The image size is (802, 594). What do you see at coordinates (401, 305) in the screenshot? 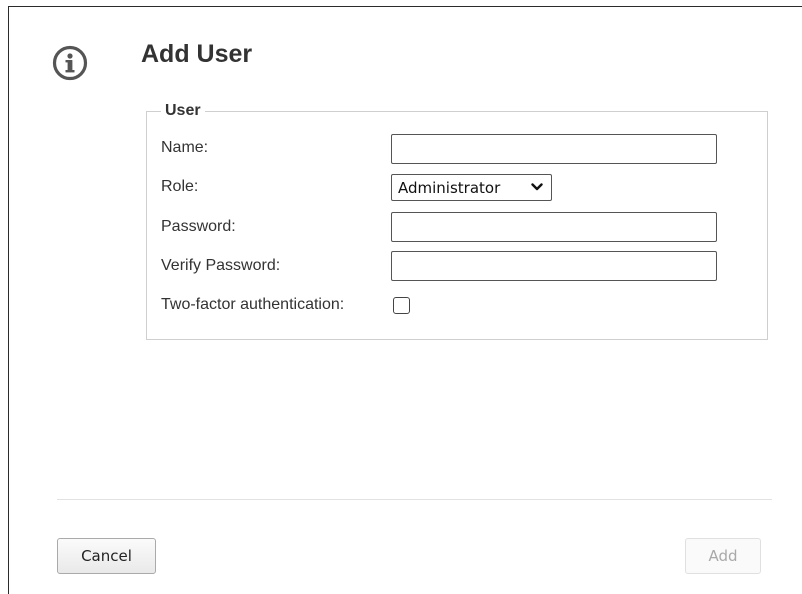
I see `two-factor-checkbox` at bounding box center [401, 305].